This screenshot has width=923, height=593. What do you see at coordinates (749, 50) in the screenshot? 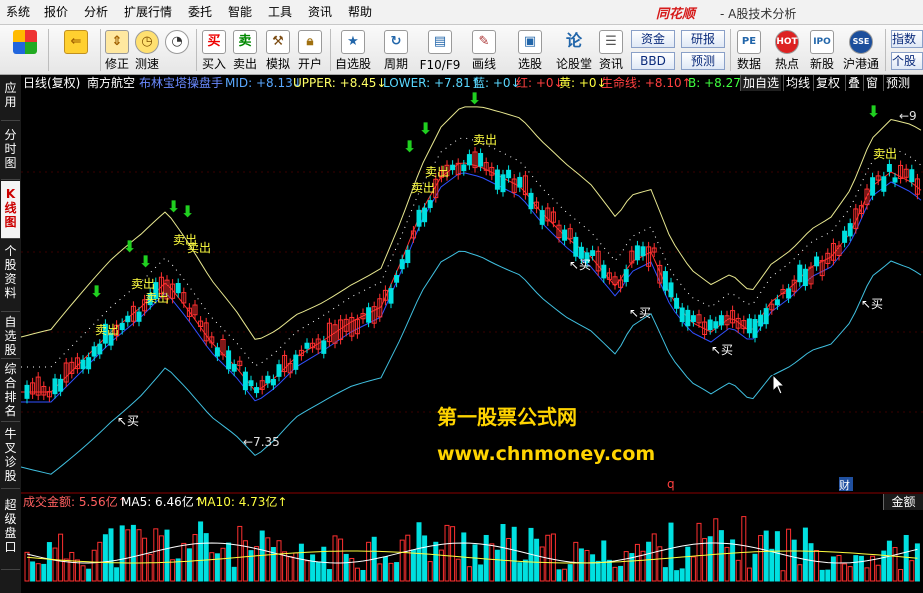
I see `data-button: PE 数据` at bounding box center [749, 50].